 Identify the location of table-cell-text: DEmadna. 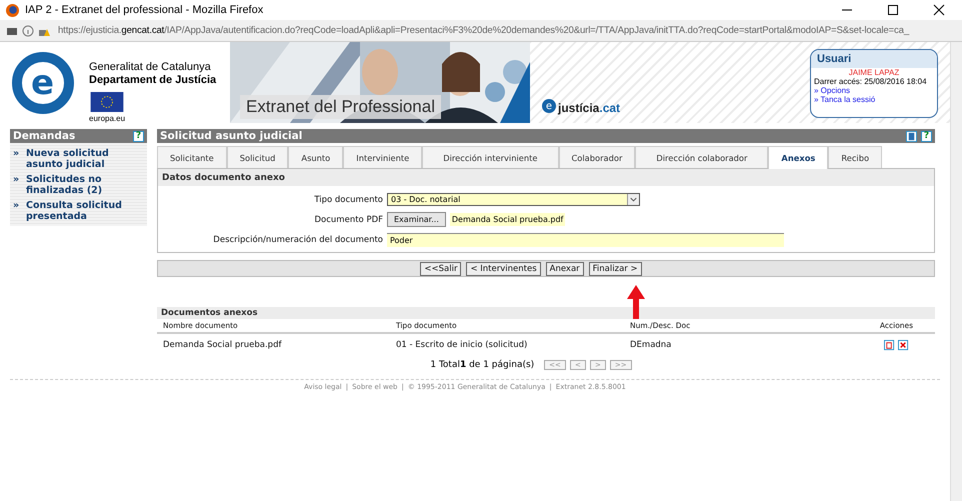
(651, 345).